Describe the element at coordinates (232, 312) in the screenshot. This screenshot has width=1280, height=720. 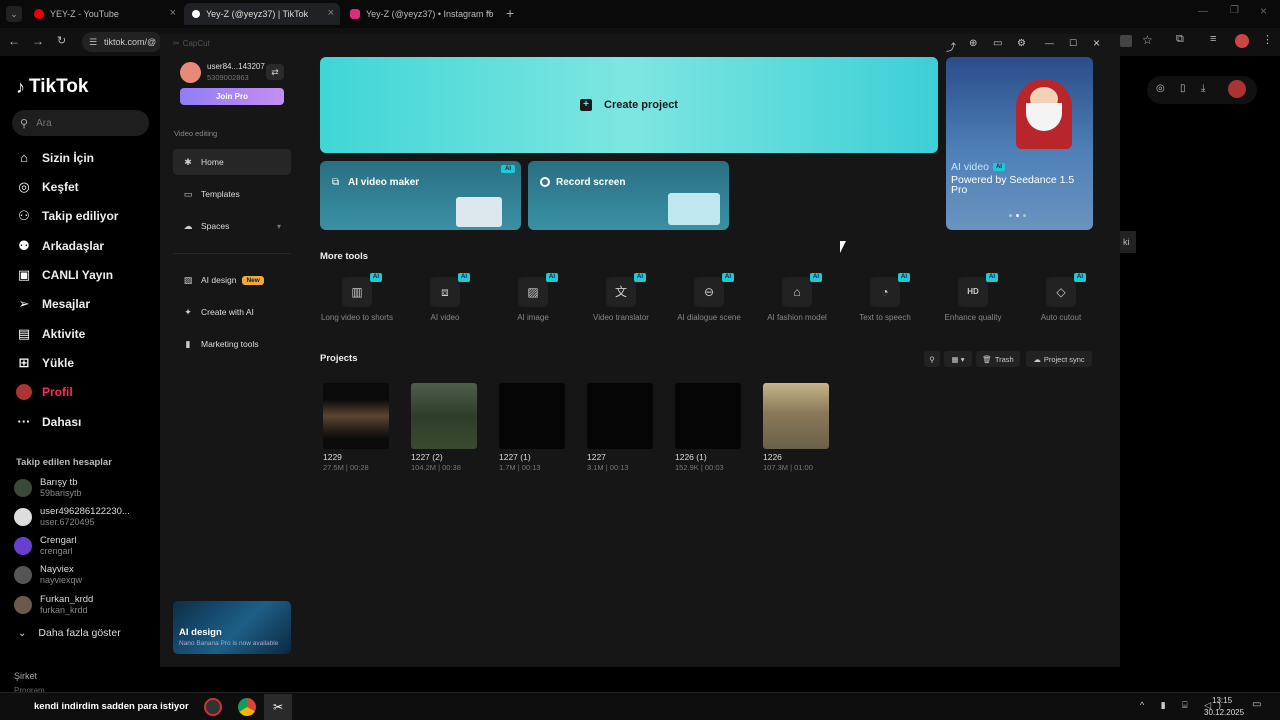
I see `side-item-create-with-ai: ✦ Create with AI` at that location.